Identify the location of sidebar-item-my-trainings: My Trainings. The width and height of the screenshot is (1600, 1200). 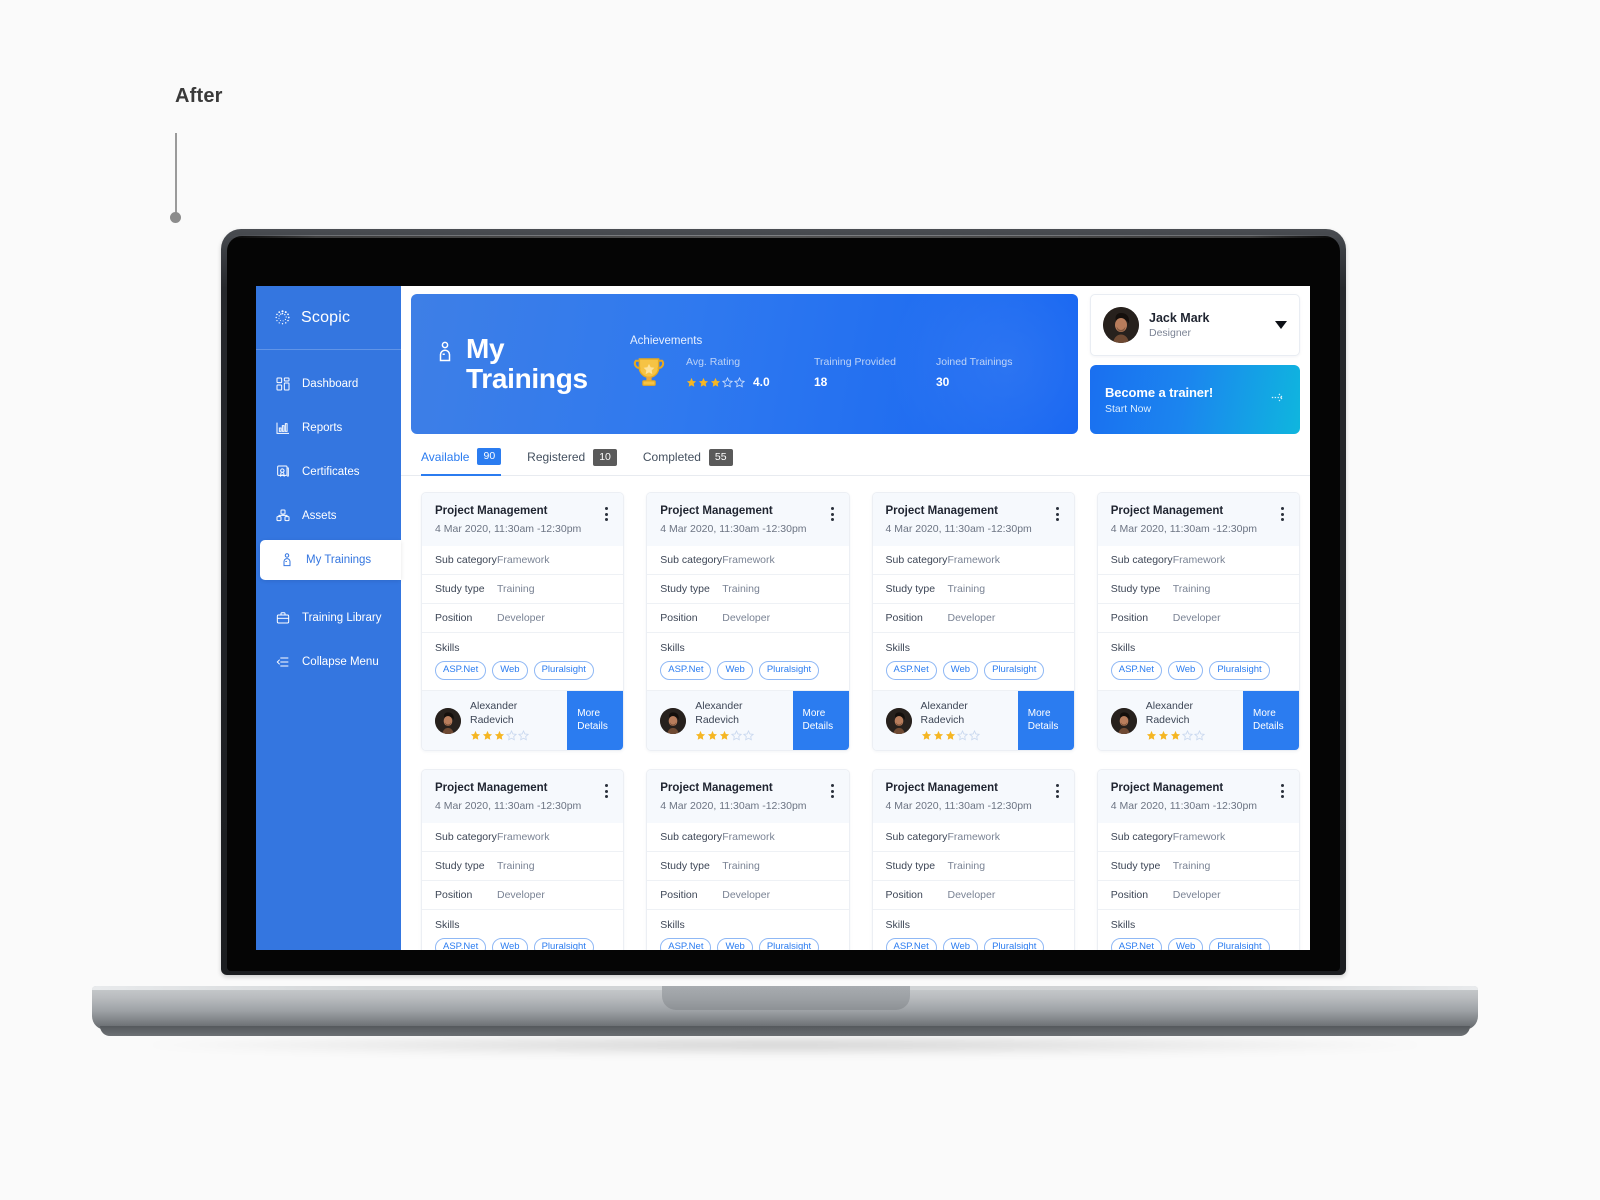
(330, 560).